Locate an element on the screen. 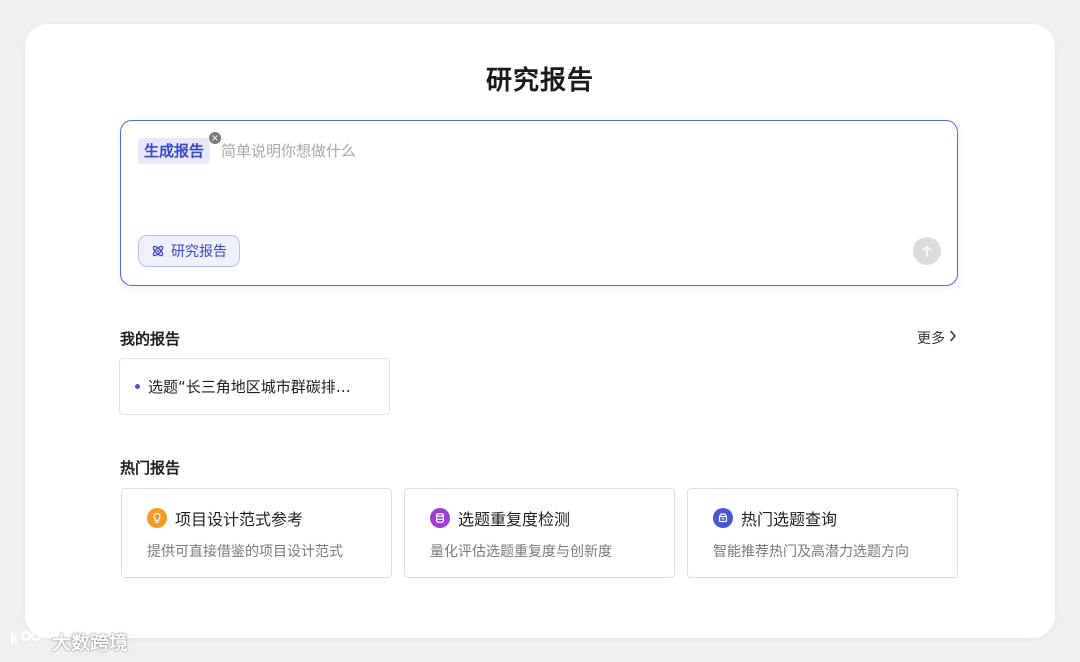 This screenshot has width=1080, height=662. brand-logo-icon is located at coordinates (28, 641).